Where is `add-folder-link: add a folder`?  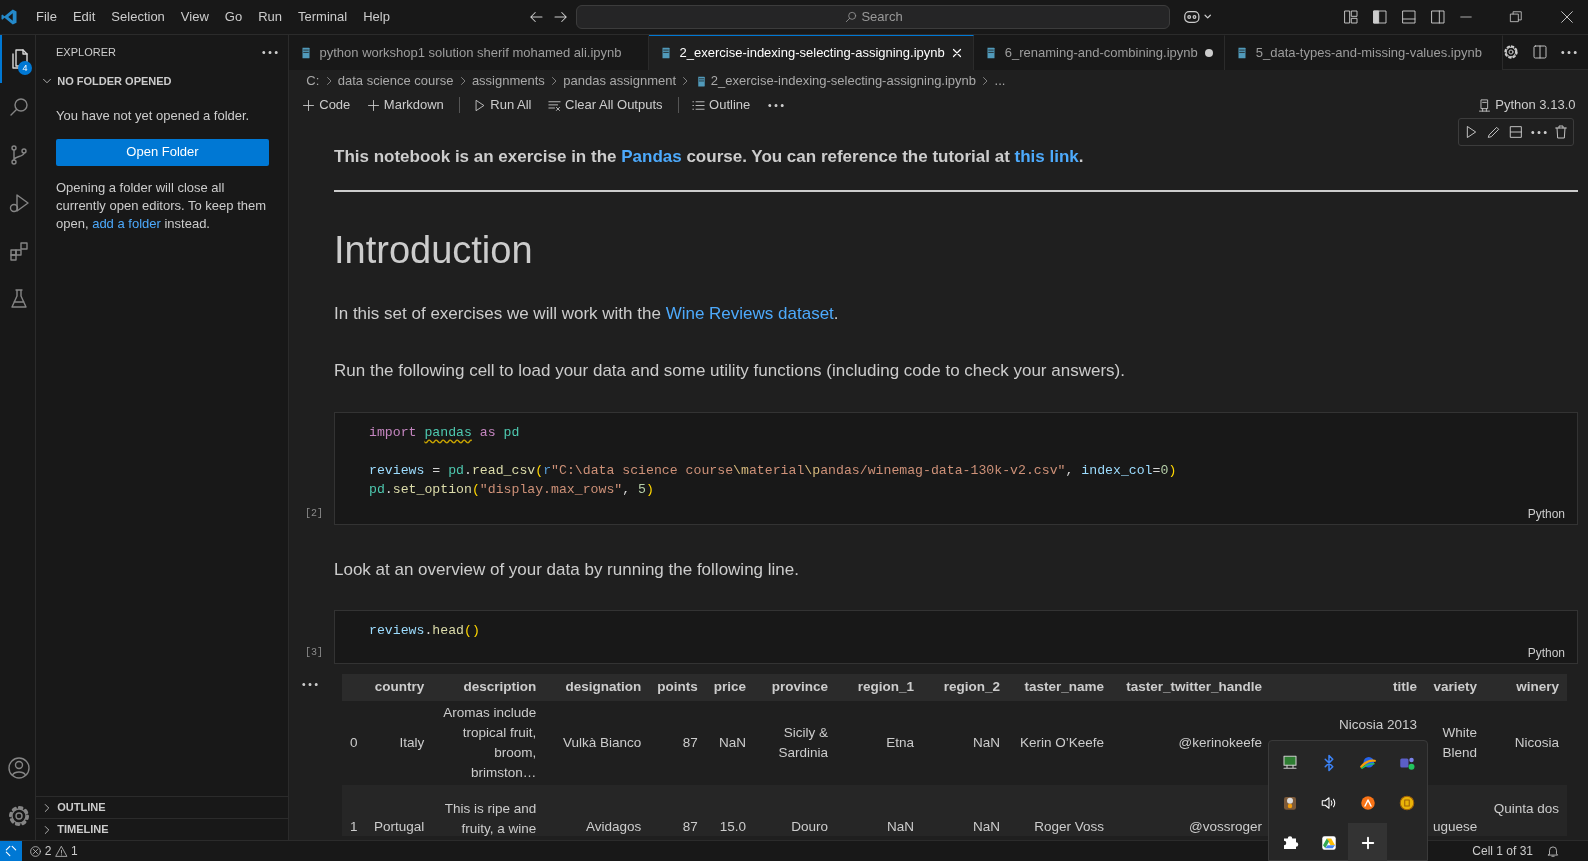
add-folder-link: add a folder is located at coordinates (126, 223).